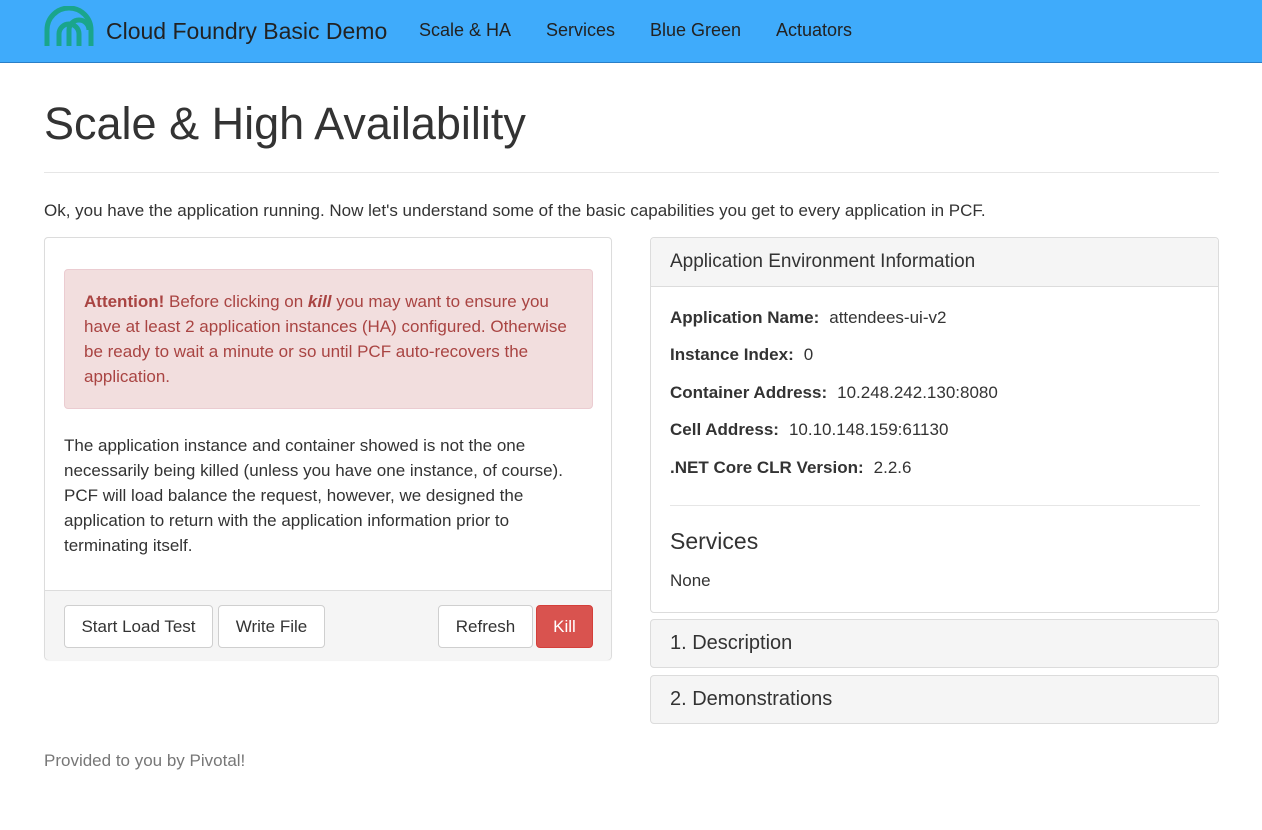  I want to click on accordion-demonstrations: 2. Demonstrations, so click(934, 699).